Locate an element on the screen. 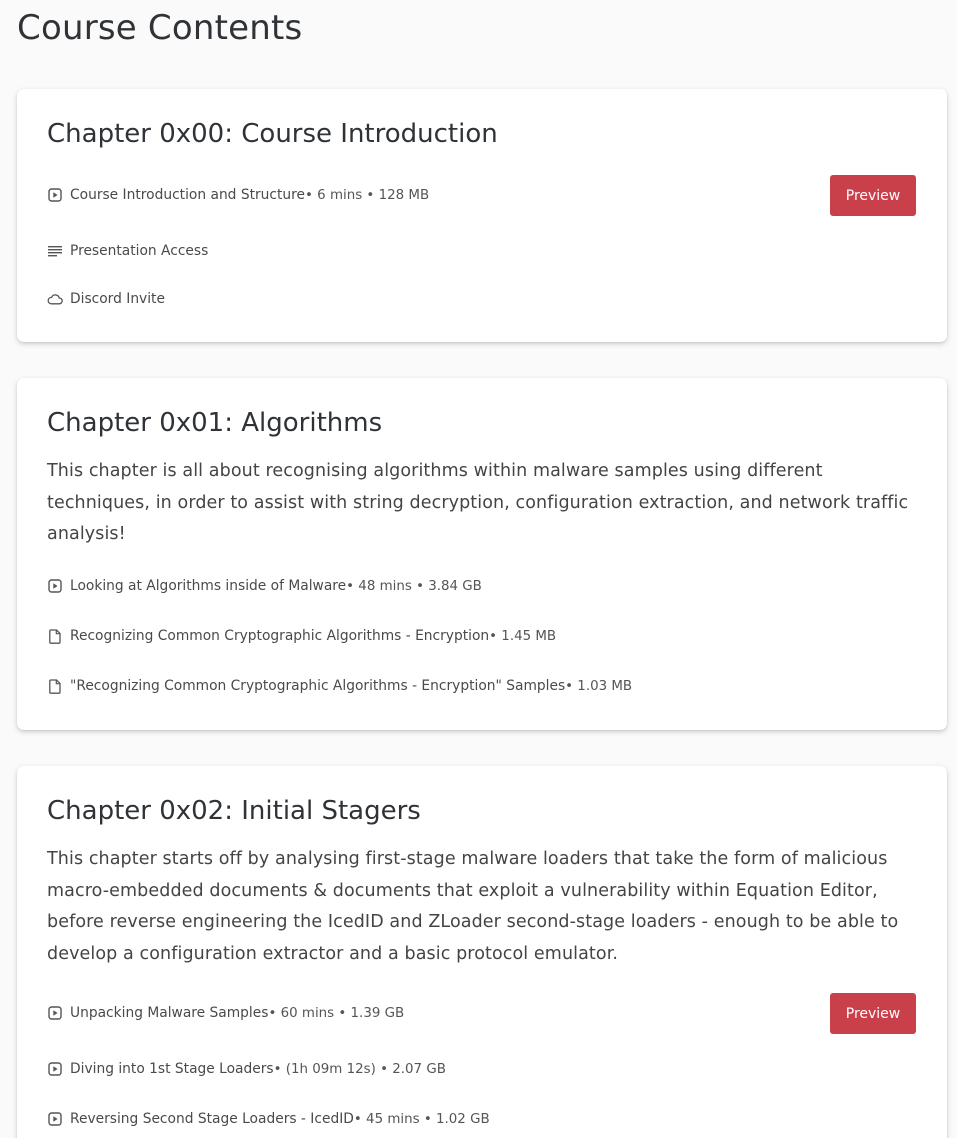  lecture-item: Discord Invite is located at coordinates (106, 299).